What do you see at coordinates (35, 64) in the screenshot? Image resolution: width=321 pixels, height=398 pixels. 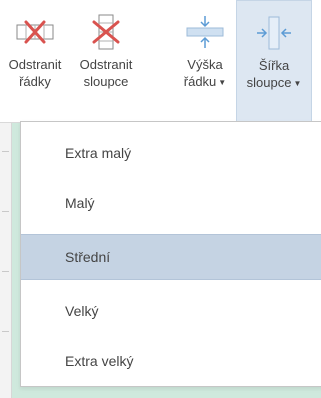 I see `delete-rows-label-1: Odstranit` at bounding box center [35, 64].